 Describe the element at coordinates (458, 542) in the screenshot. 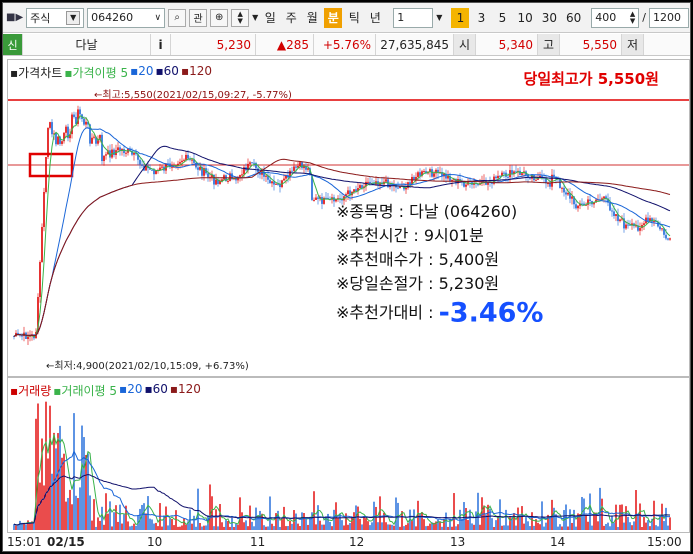

I see `x-tick: 13` at that location.